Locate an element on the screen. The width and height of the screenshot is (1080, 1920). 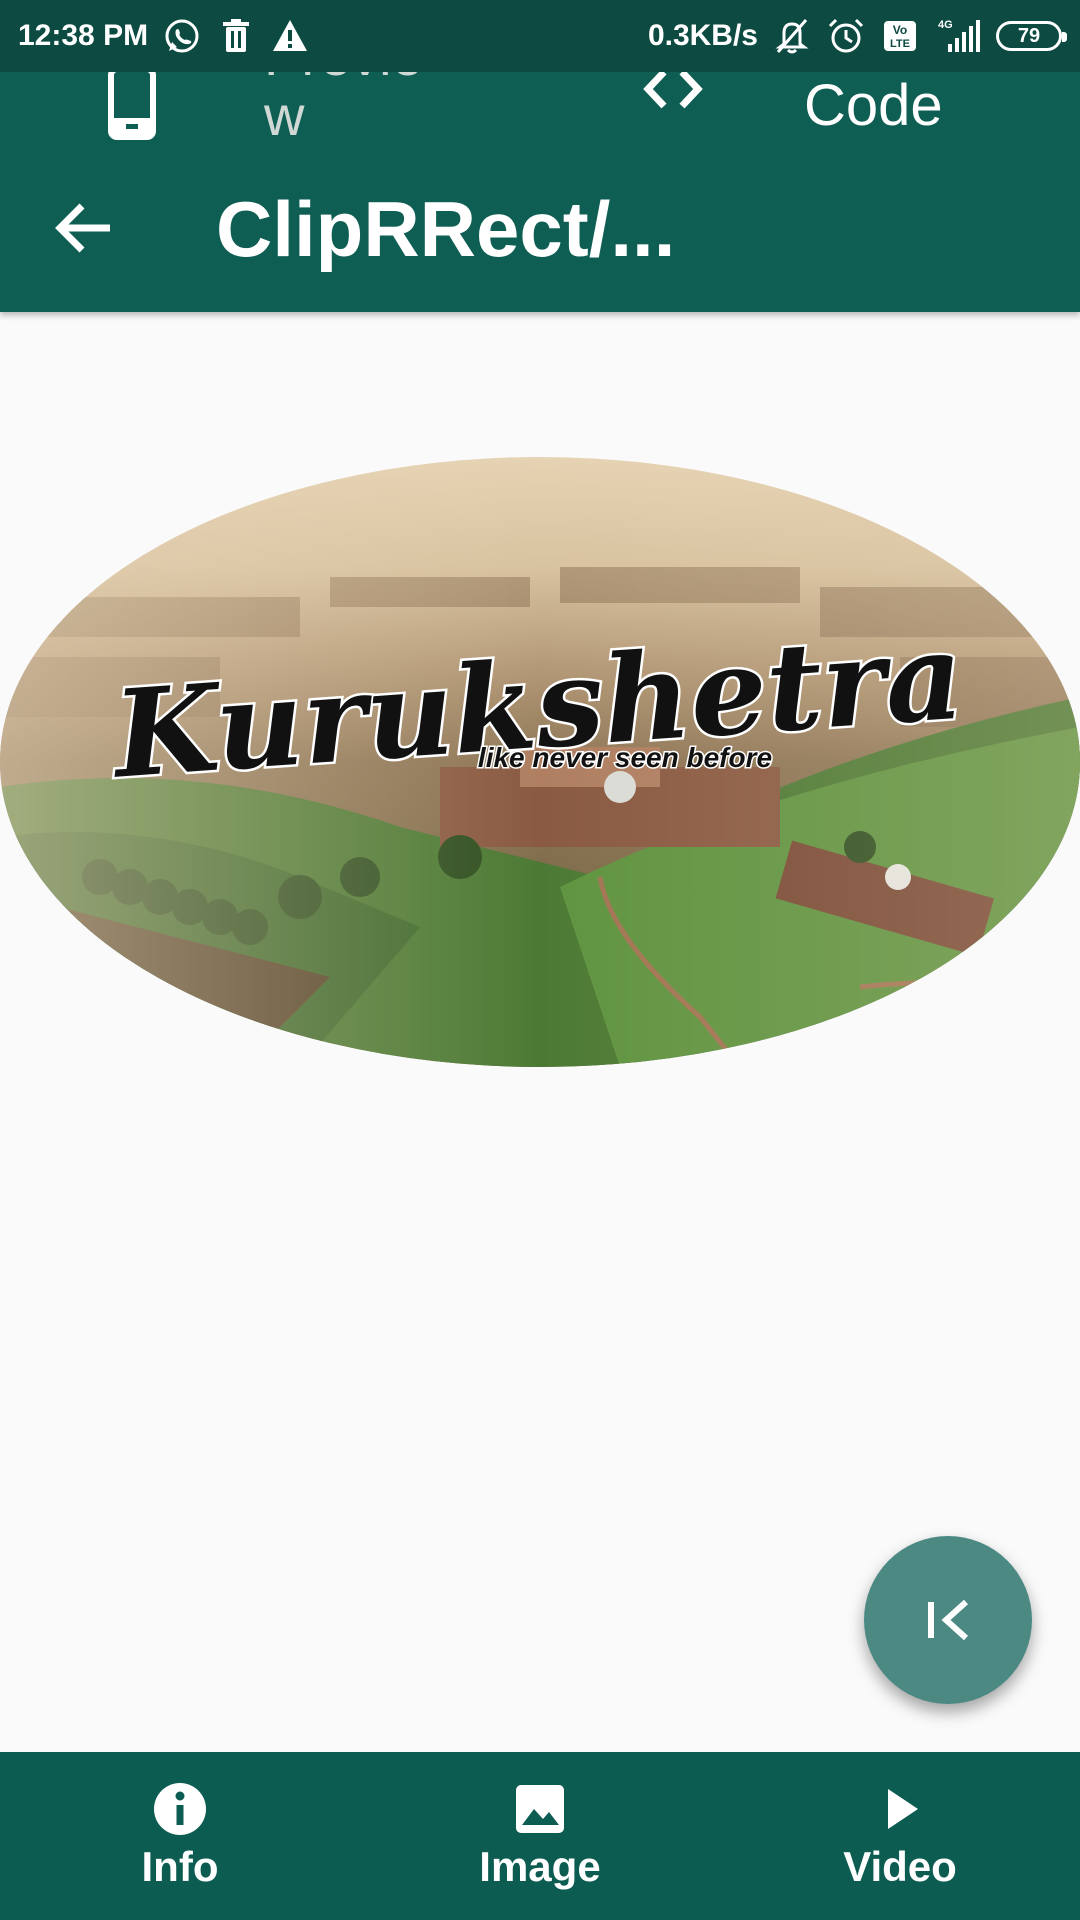
mute-icon is located at coordinates (792, 36).